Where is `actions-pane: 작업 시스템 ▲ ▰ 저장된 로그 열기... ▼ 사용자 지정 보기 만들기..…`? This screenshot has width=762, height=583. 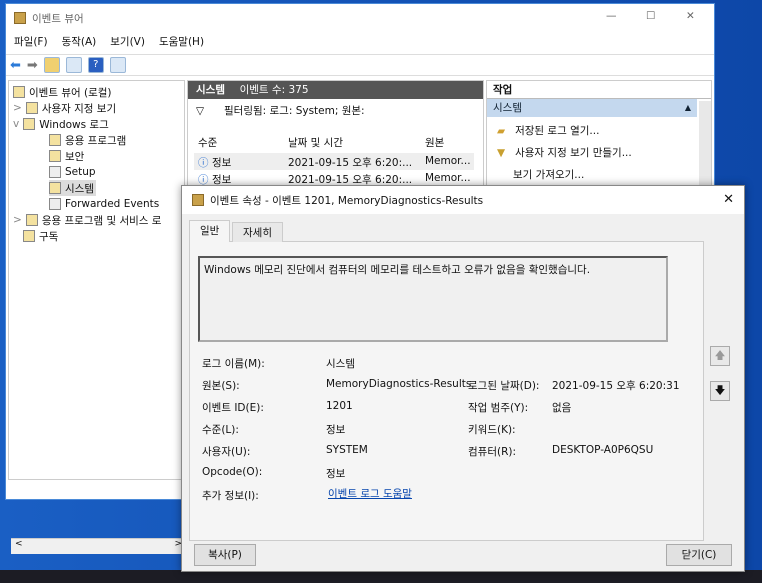 actions-pane: 작업 시스템 ▲ ▰ 저장된 로그 열기... ▼ 사용자 지정 보기 만들기..… is located at coordinates (599, 137).